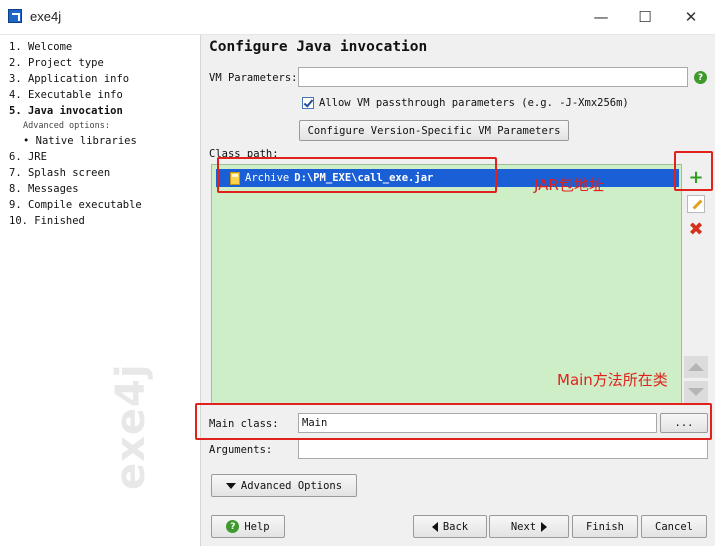 This screenshot has height=546, width=715. Describe the element at coordinates (244, 154) in the screenshot. I see `classpath-label: Class path:` at that location.